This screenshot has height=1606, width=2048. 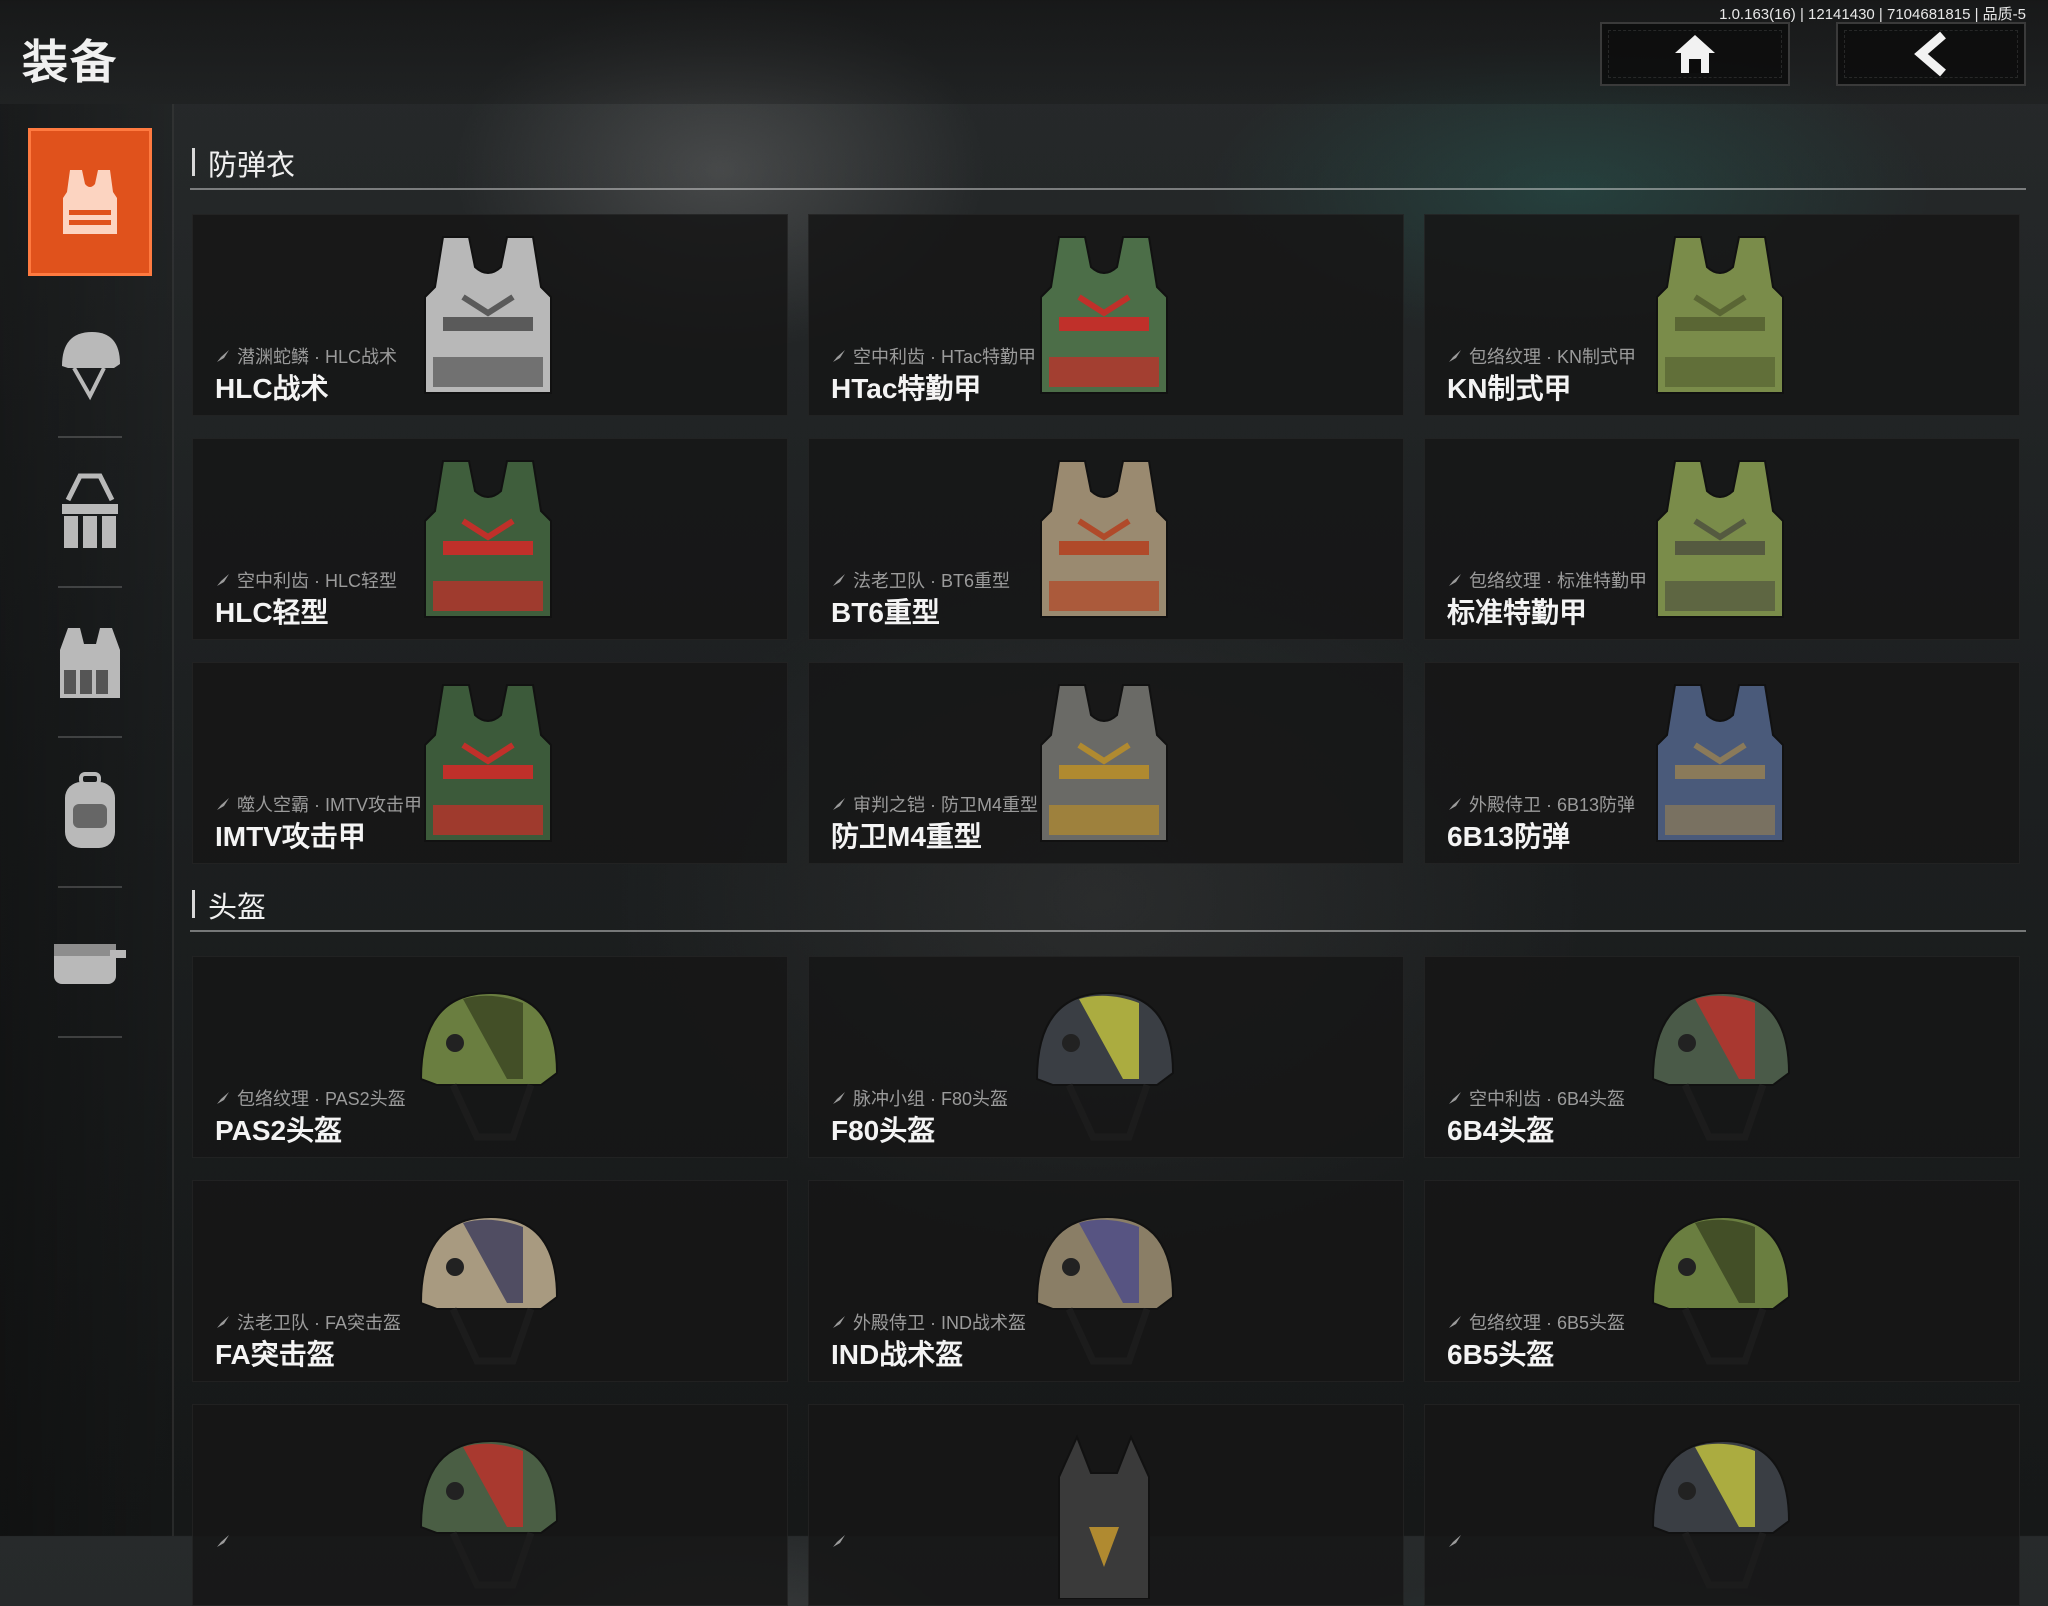 What do you see at coordinates (897, 1354) in the screenshot?
I see `item-name: IND战术盔` at bounding box center [897, 1354].